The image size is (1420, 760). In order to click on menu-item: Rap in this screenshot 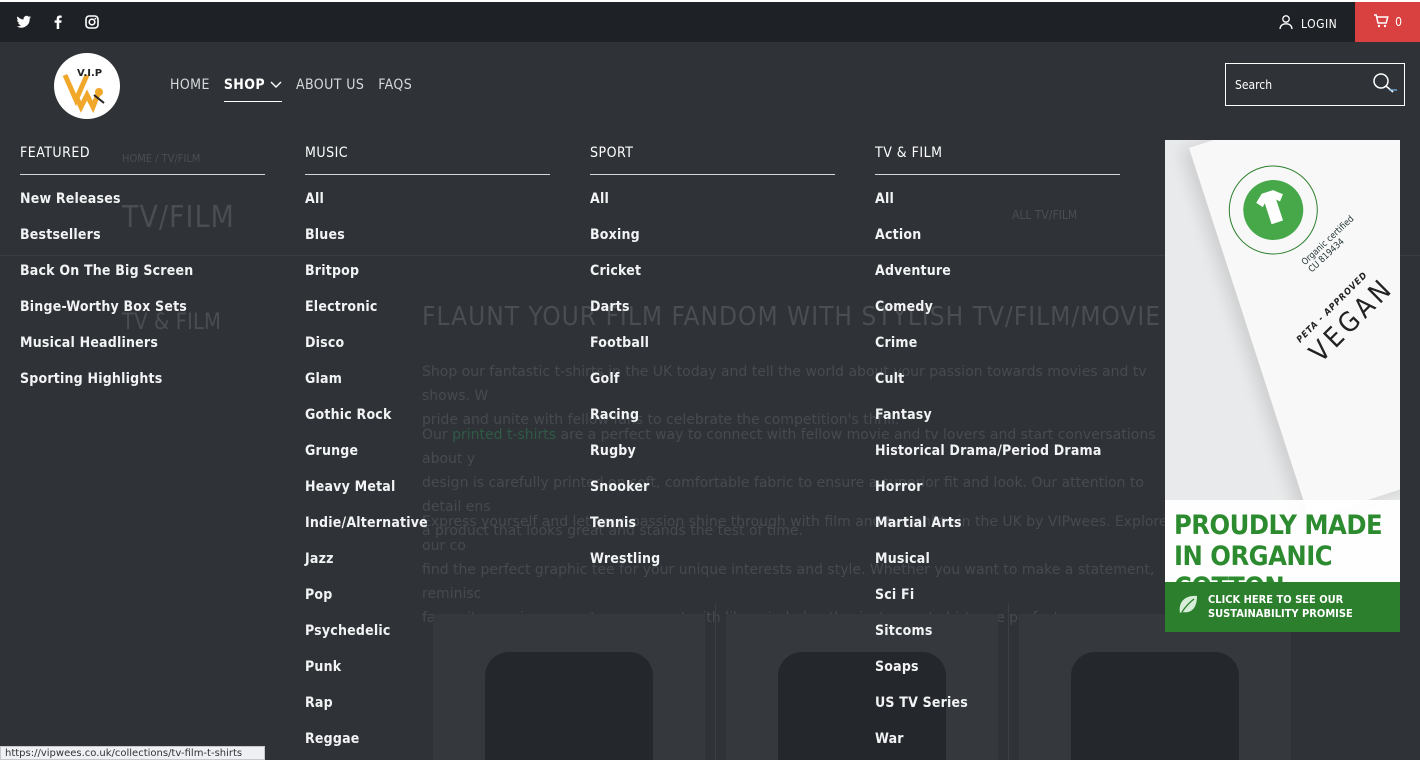, I will do `click(427, 713)`.